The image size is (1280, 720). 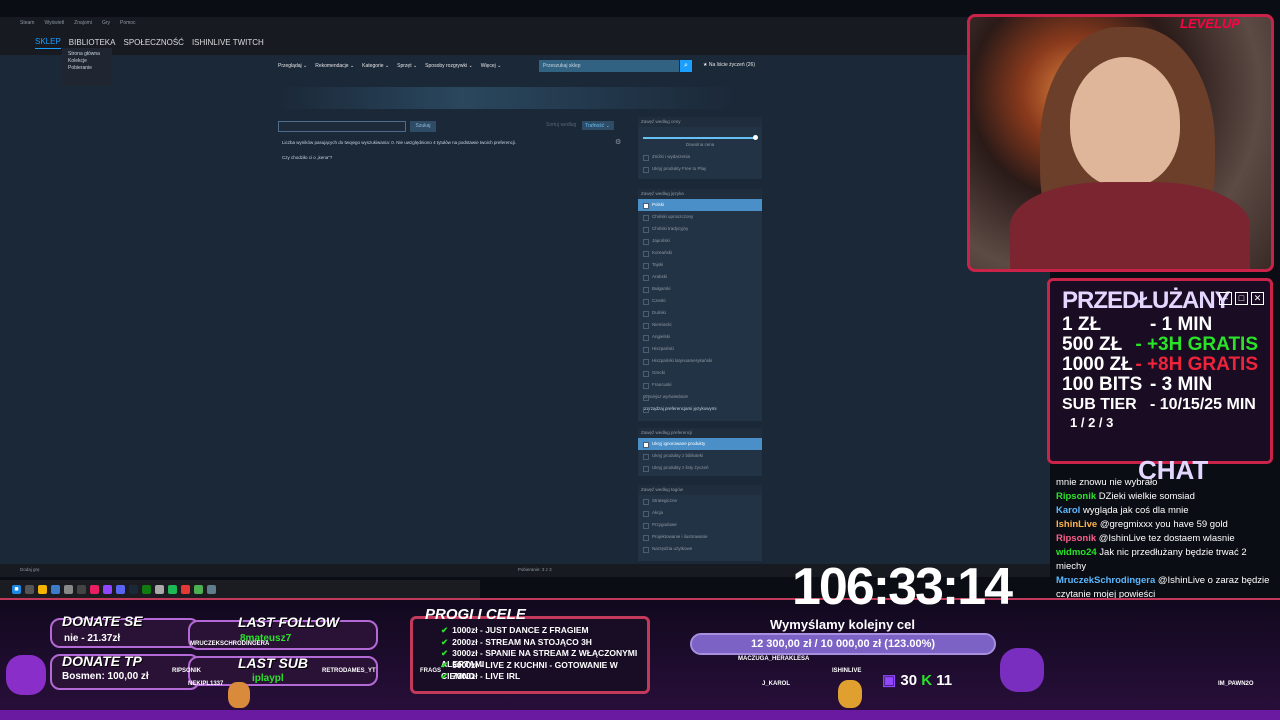 I want to click on dropdown-item-downloads: Pobieranie, so click(x=87, y=68).